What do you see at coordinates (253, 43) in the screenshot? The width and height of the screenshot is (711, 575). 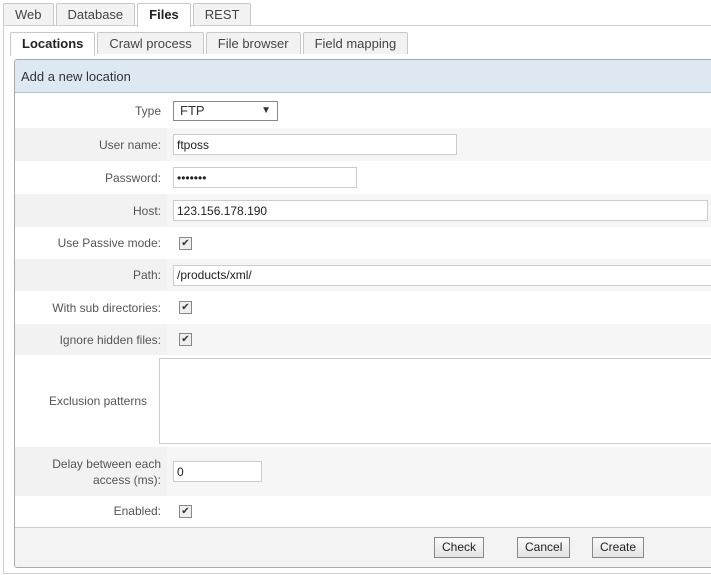 I see `tab-file-browser: File browser` at bounding box center [253, 43].